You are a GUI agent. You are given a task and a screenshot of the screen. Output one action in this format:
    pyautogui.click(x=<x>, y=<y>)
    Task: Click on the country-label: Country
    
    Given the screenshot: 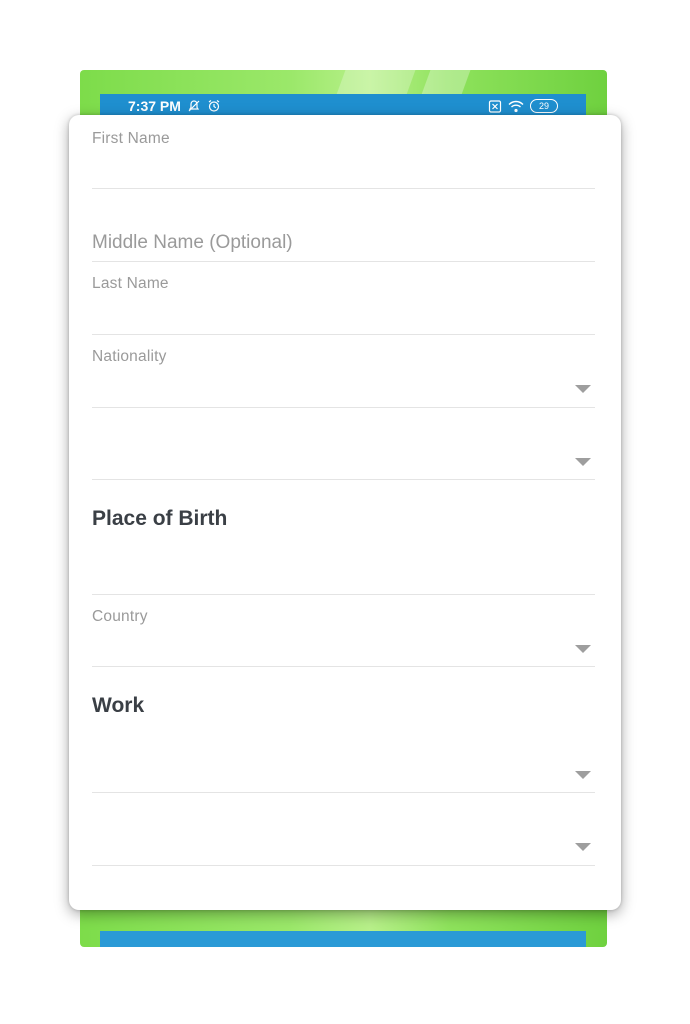 What is the action you would take?
    pyautogui.click(x=120, y=616)
    